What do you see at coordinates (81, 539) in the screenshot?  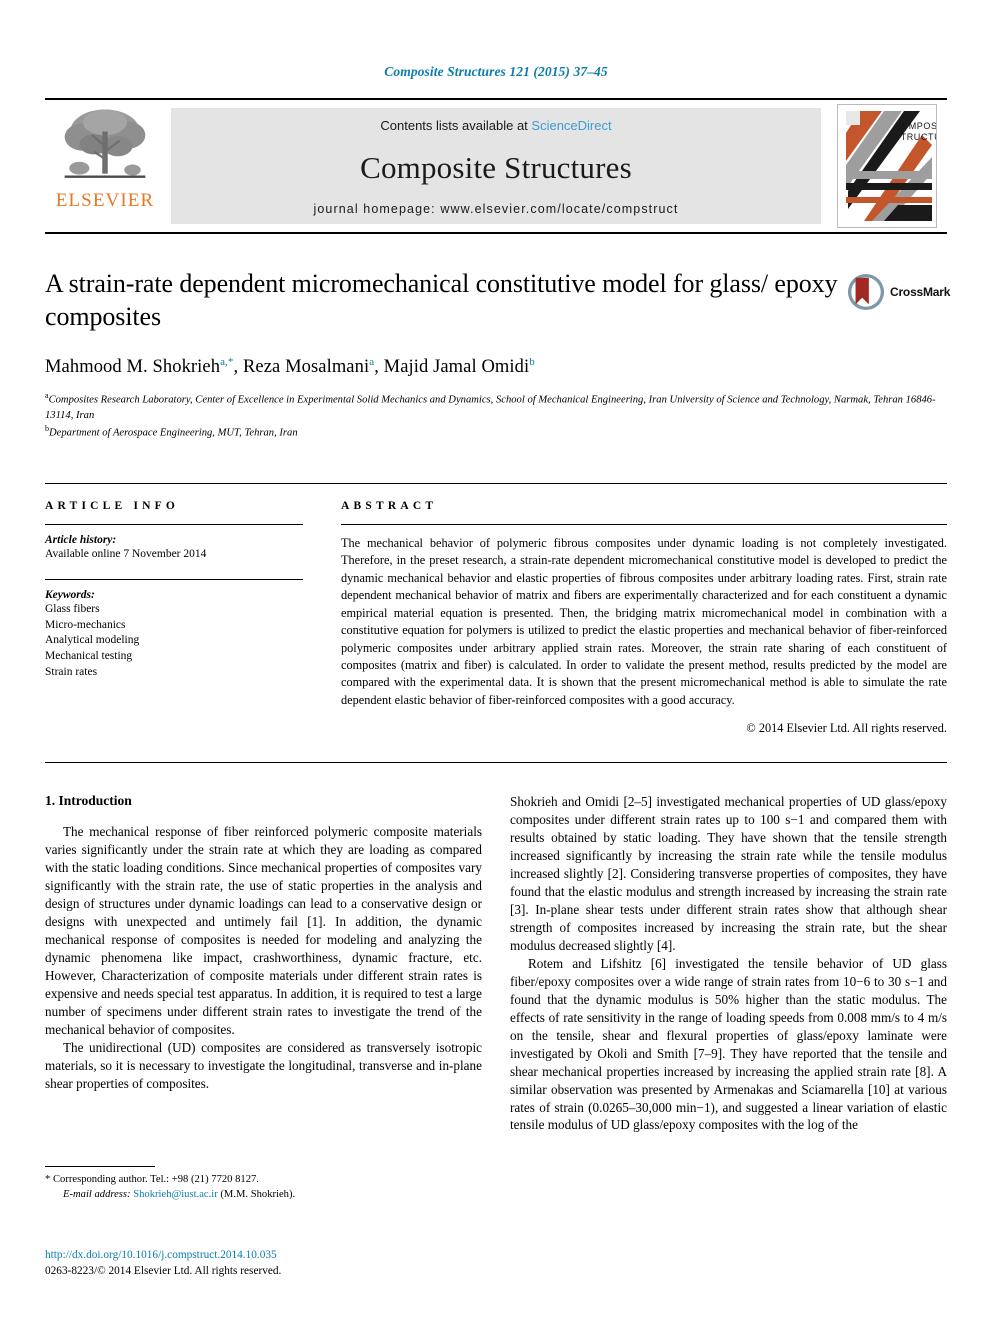 I see `article-history-label: Article history:` at bounding box center [81, 539].